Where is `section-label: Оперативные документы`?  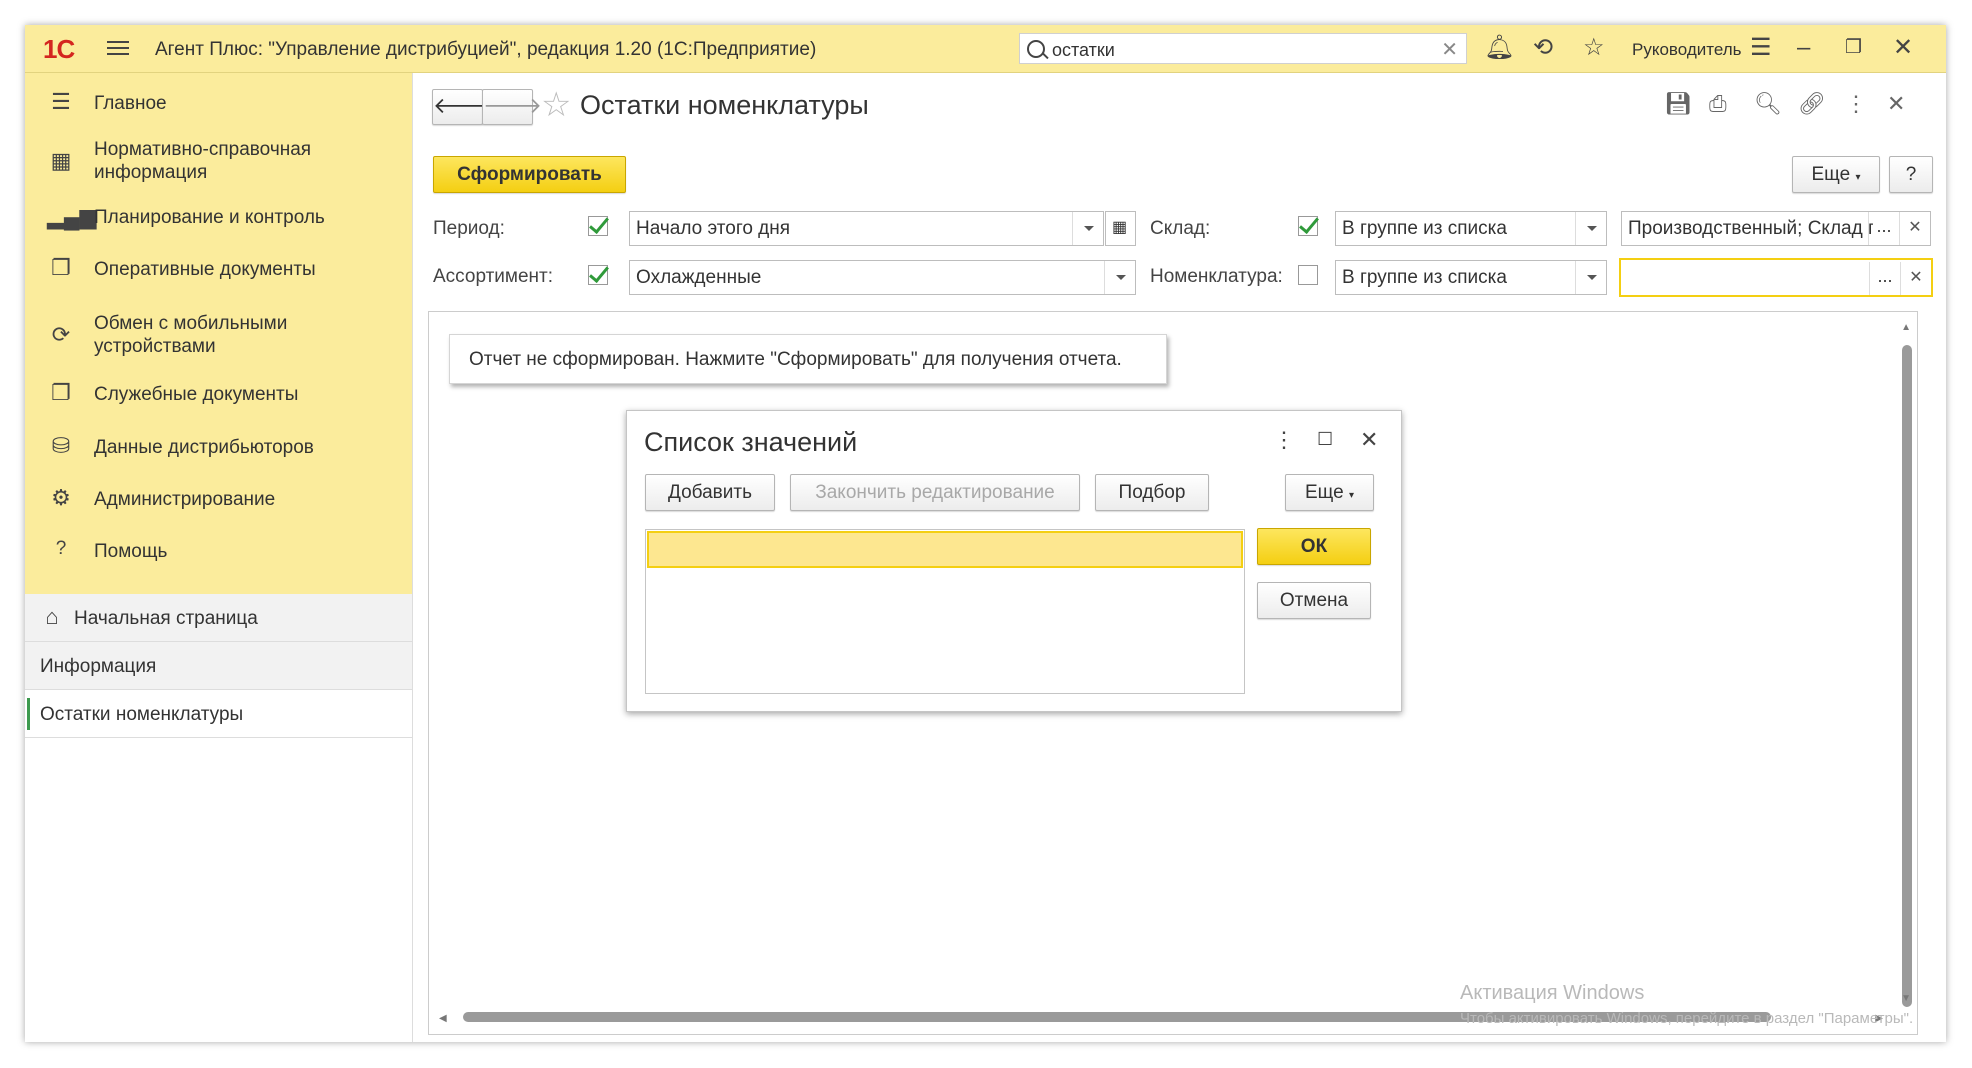
section-label: Оперативные документы is located at coordinates (205, 269).